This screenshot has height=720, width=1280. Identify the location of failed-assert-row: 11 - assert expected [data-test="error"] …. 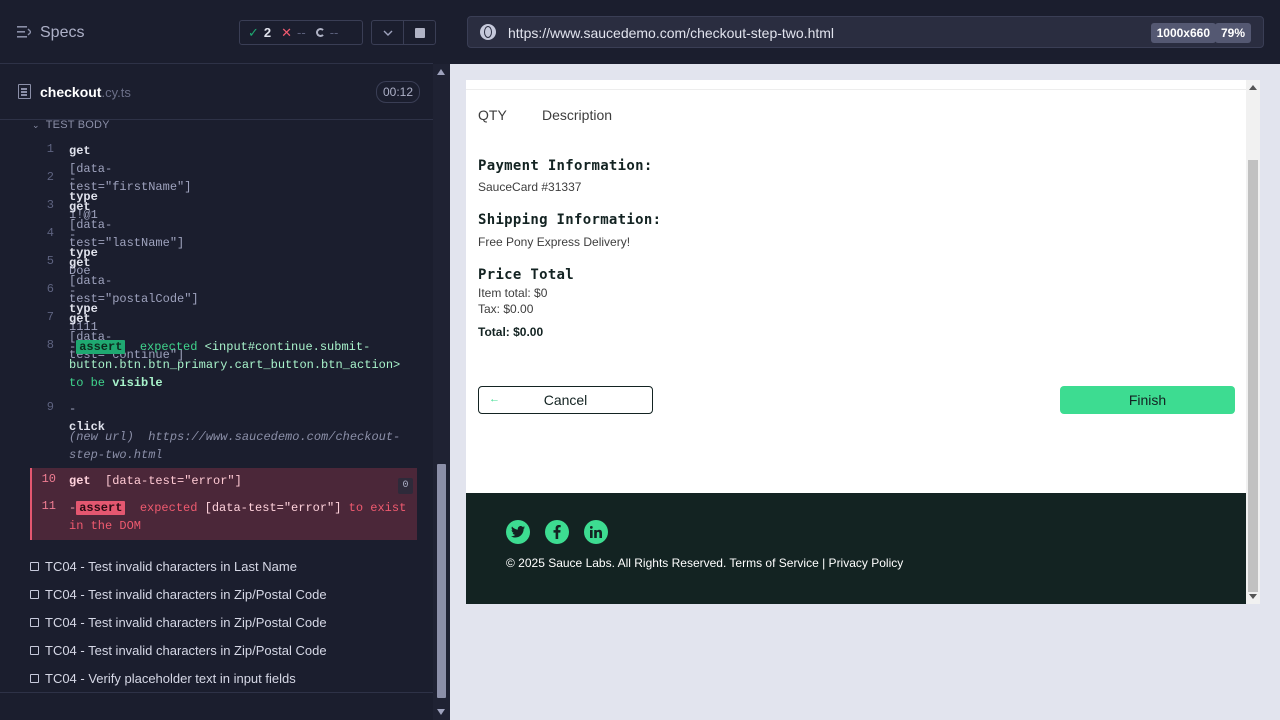
(224, 518).